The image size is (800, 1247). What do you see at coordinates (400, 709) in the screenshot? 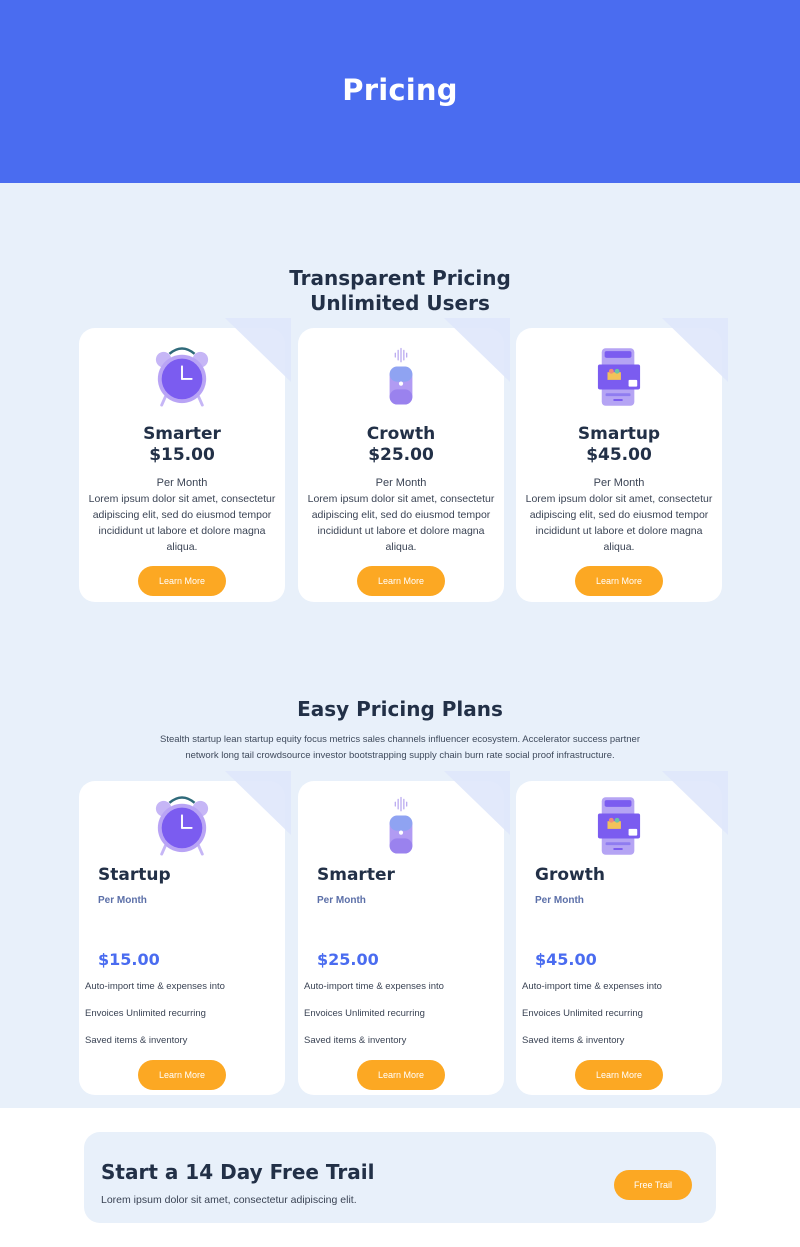
I see `section-title-easy-pricing: Easy Pricing Plans` at bounding box center [400, 709].